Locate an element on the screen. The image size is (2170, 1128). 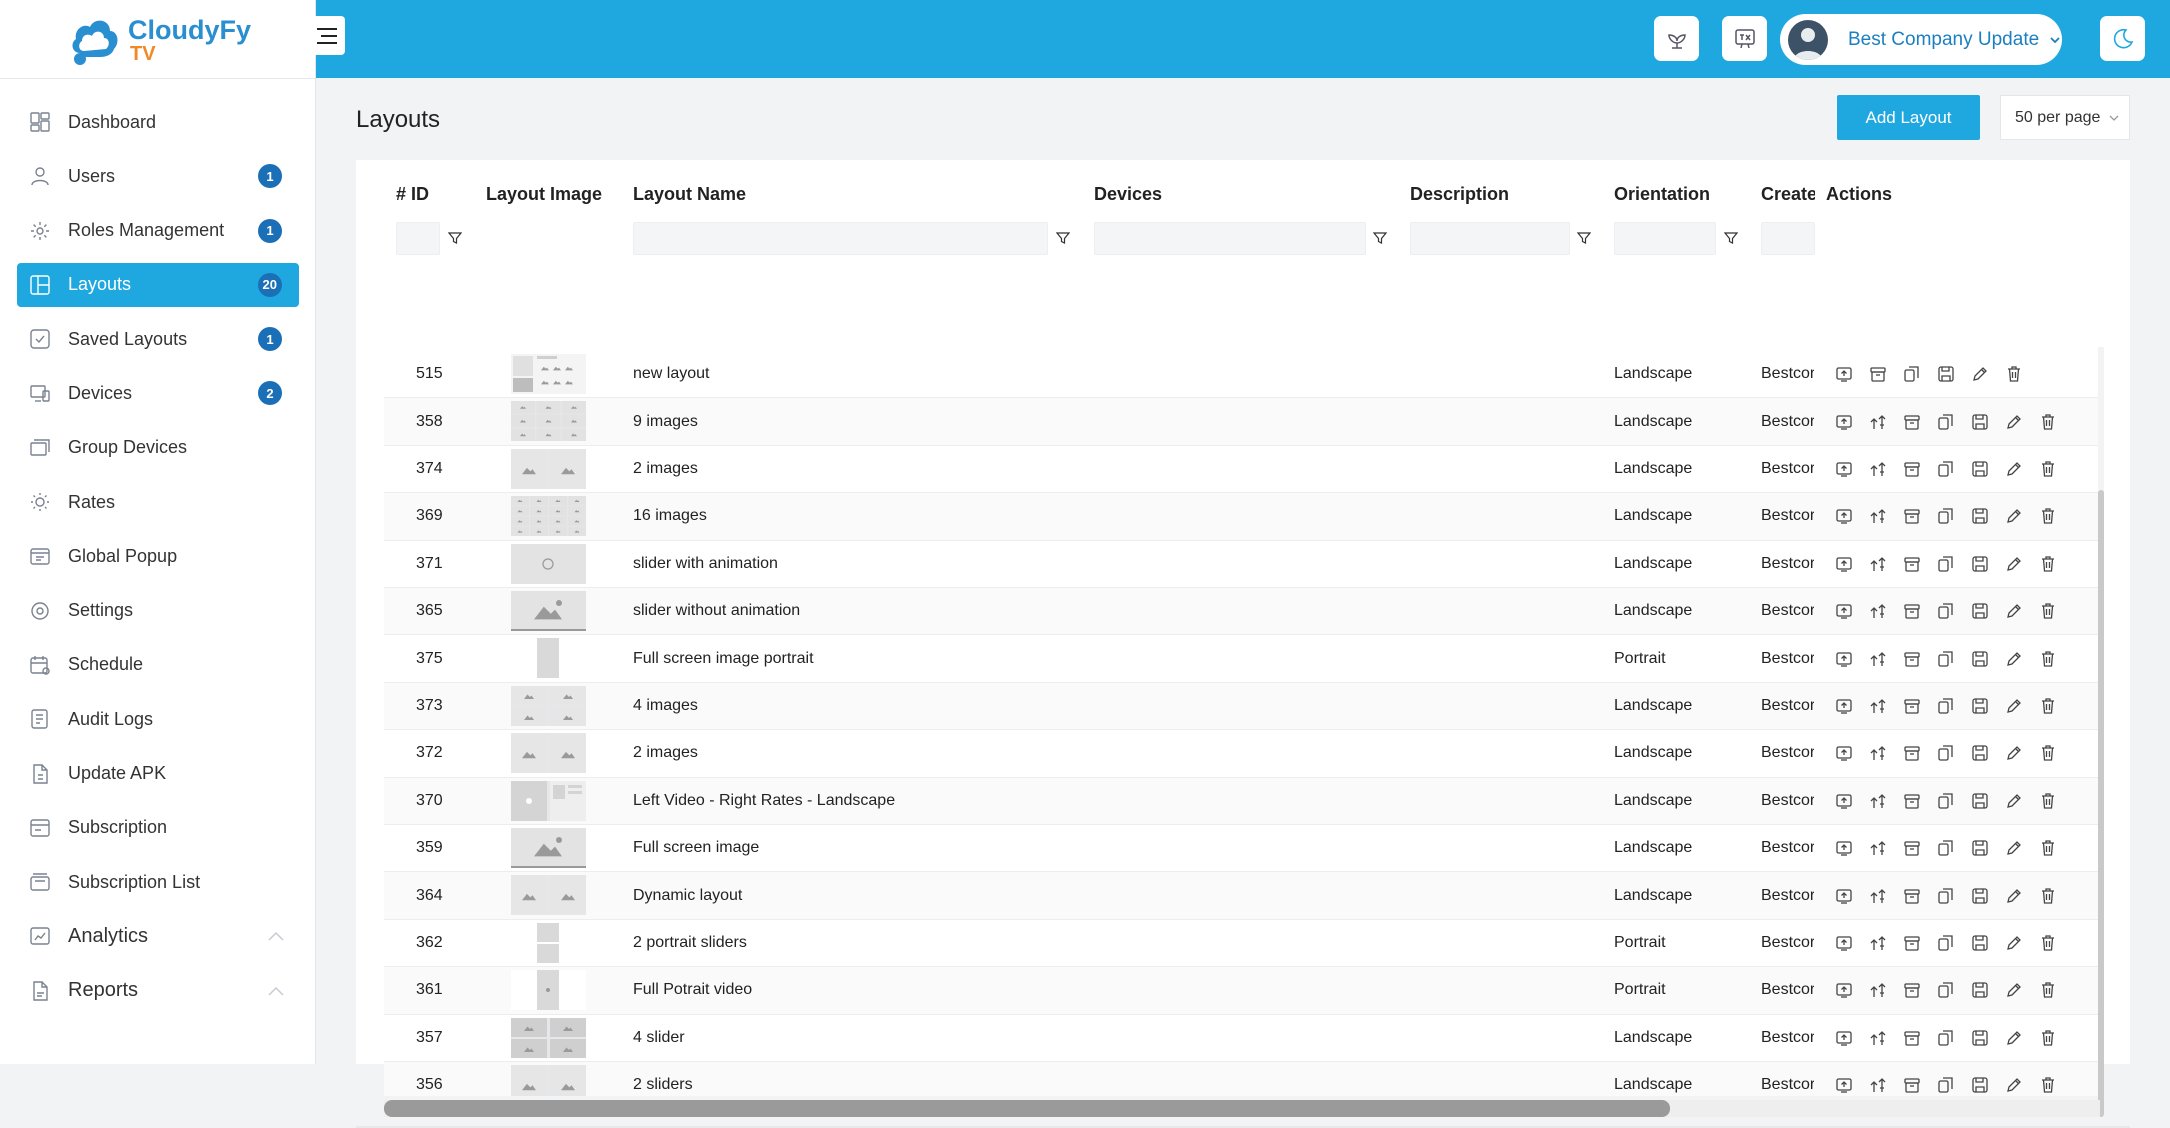
description-filter-input is located at coordinates (1490, 238).